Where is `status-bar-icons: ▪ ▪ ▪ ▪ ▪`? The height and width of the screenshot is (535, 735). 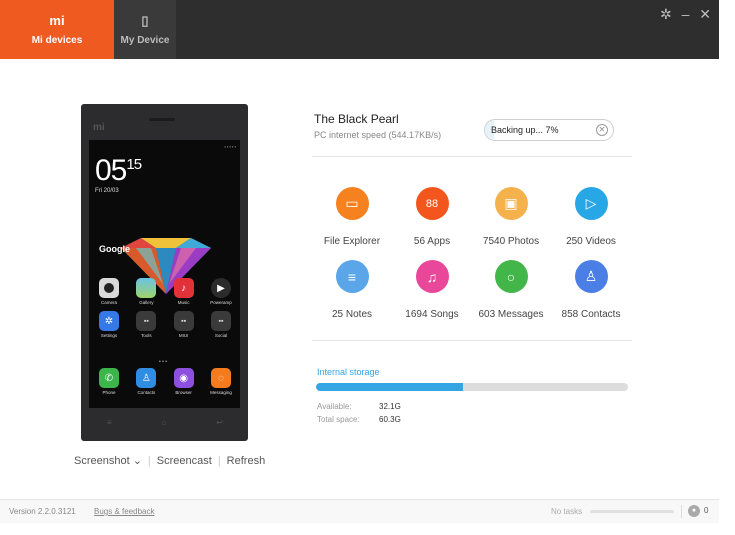
status-bar-icons: ▪ ▪ ▪ ▪ ▪ is located at coordinates (230, 146).